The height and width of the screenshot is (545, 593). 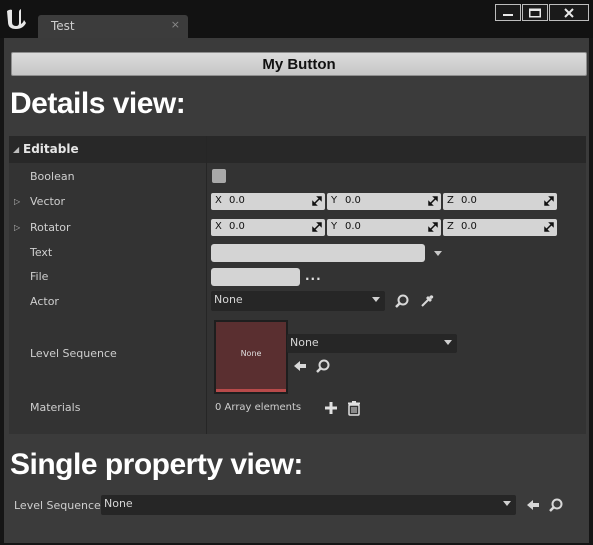 I want to click on my-button: My Button, so click(x=299, y=64).